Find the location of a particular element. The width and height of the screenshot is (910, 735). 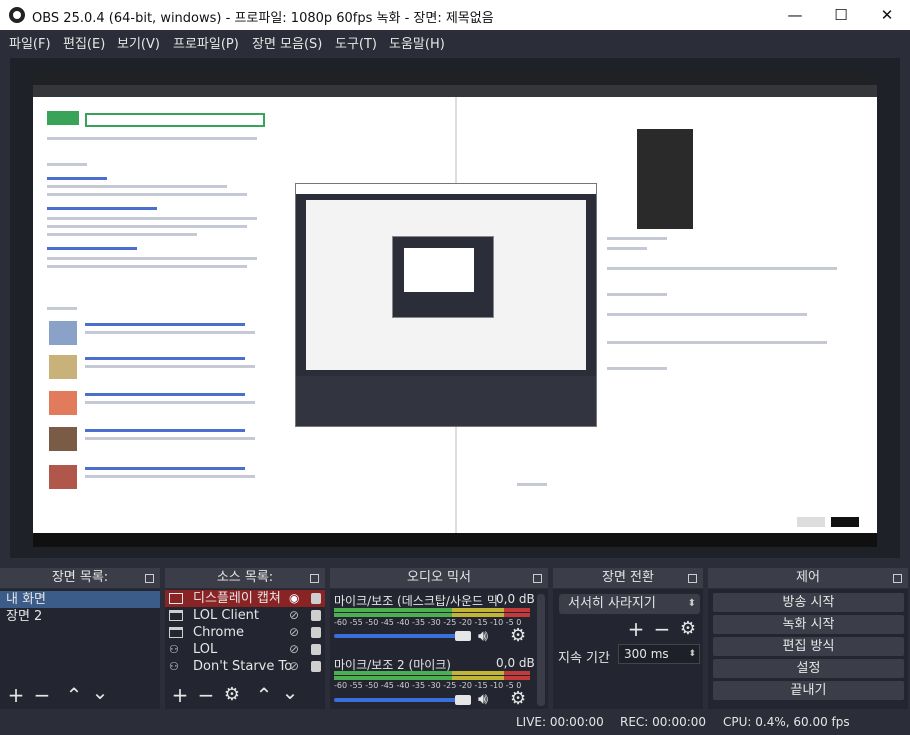

studio-mode-button: 편집 방식 is located at coordinates (808, 646).